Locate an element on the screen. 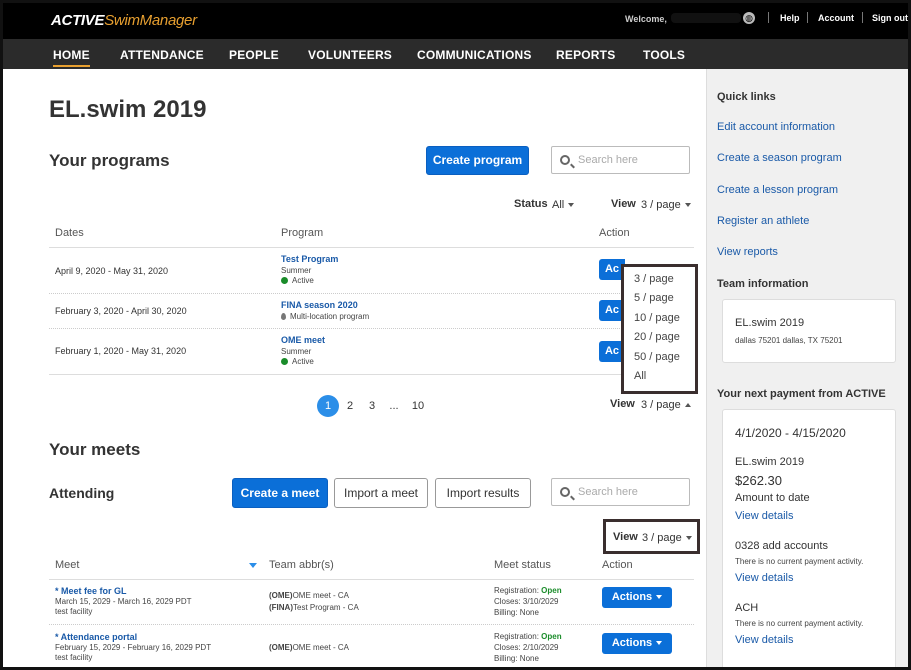 This screenshot has width=911, height=670. nav-people: PEOPLE is located at coordinates (254, 55).